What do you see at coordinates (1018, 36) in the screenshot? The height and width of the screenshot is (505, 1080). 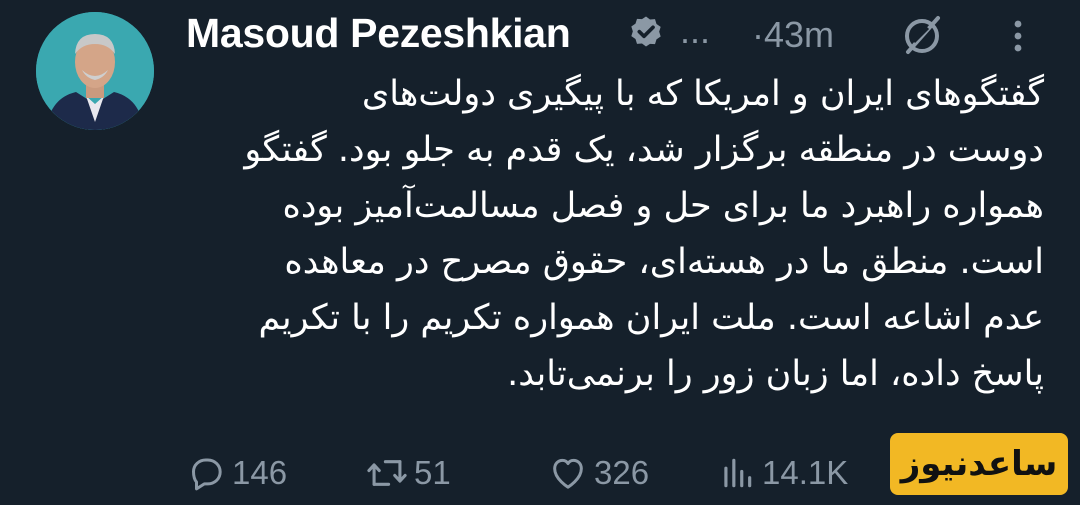 I see `more-vertical-icon` at bounding box center [1018, 36].